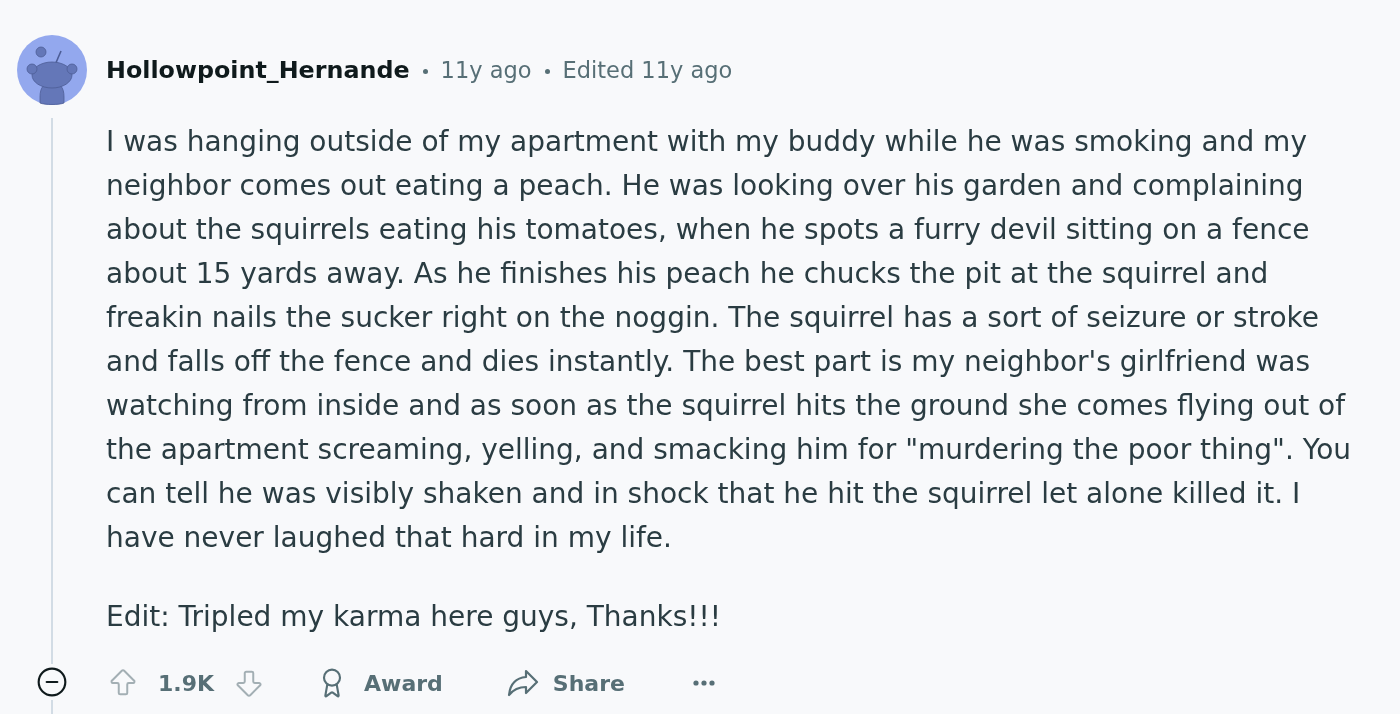 Image resolution: width=1400 pixels, height=714 pixels. Describe the element at coordinates (258, 71) in the screenshot. I see `username: Hollowpoint_Hernande` at that location.